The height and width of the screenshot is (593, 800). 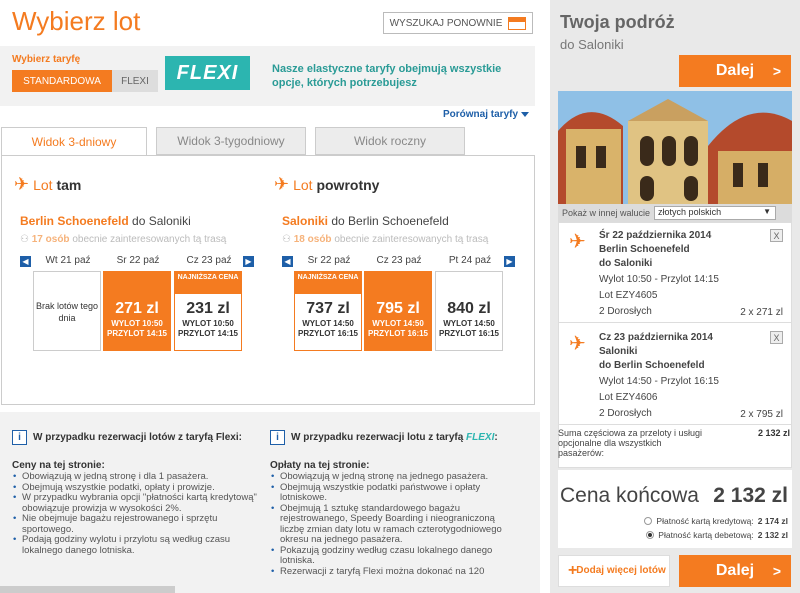 What do you see at coordinates (717, 535) in the screenshot?
I see `pay-debit-option: Płatność kartą debetową: 2 132 zl` at bounding box center [717, 535].